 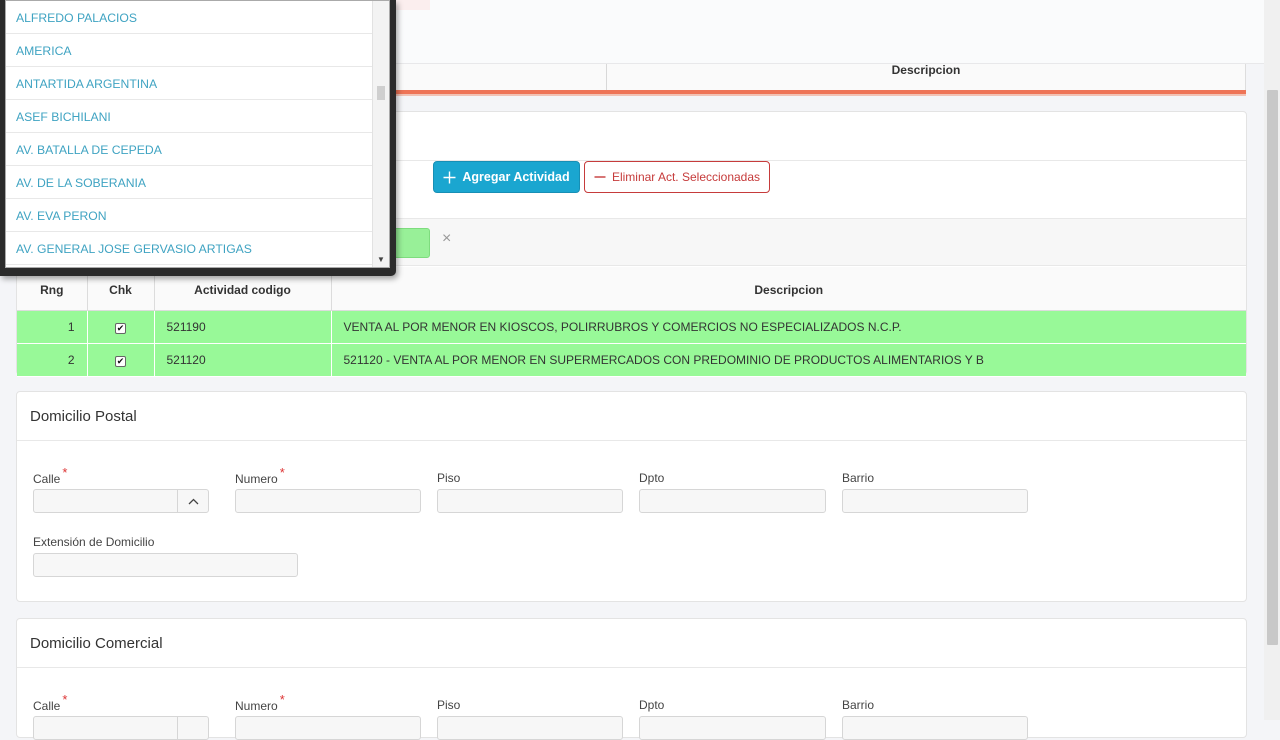 What do you see at coordinates (820, 93) in the screenshot?
I see `header-underline` at bounding box center [820, 93].